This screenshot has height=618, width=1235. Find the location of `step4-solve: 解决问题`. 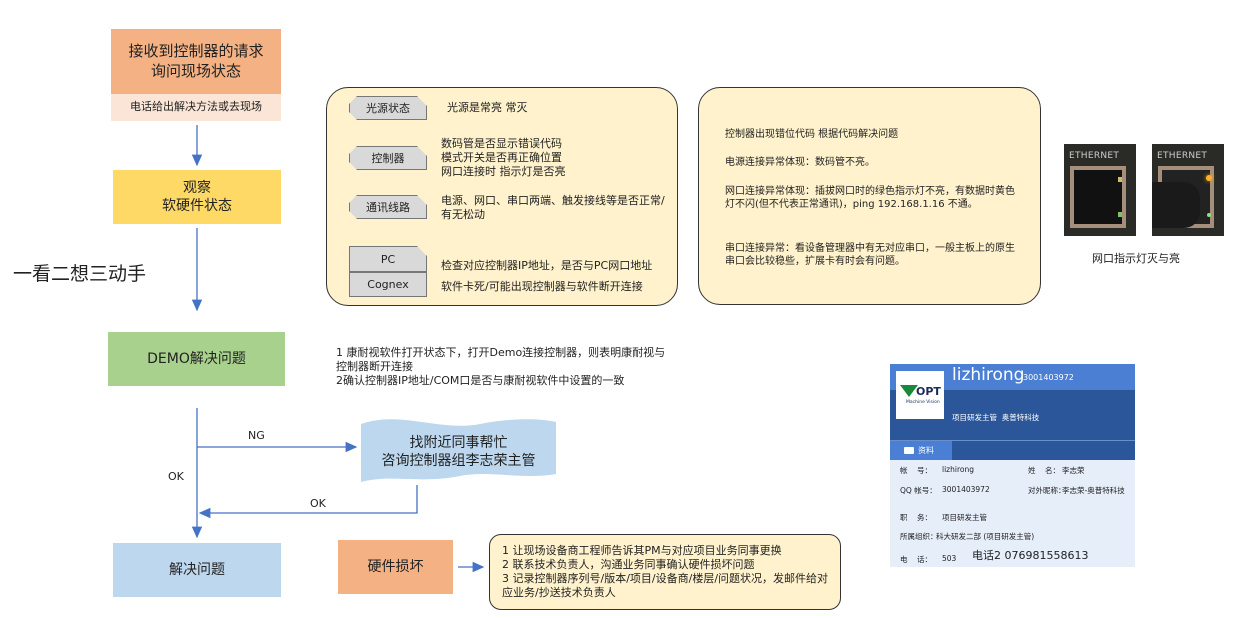

step4-solve: 解决问题 is located at coordinates (197, 570).